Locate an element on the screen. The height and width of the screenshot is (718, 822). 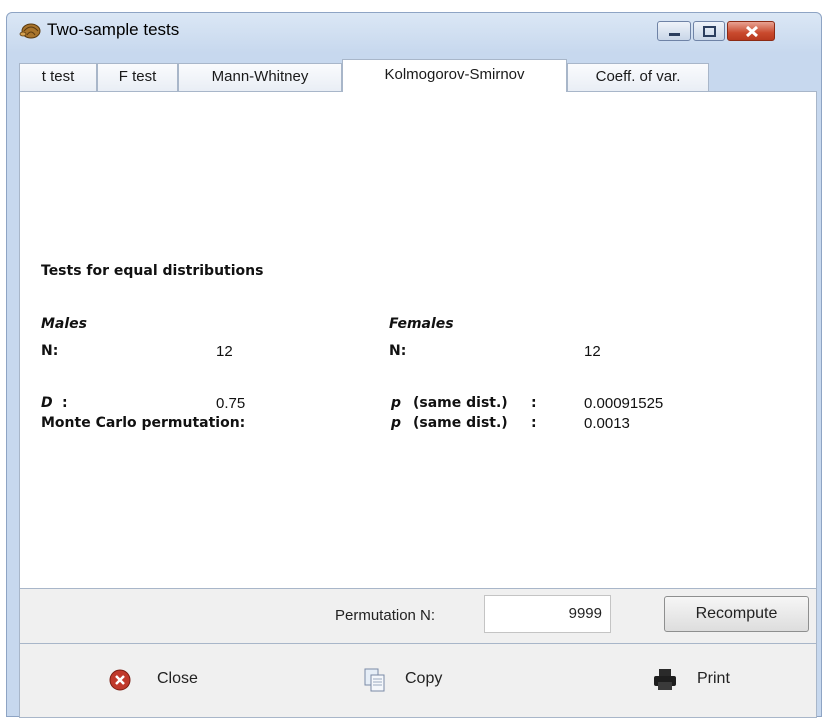
d-stat-colon: : is located at coordinates (65, 403).